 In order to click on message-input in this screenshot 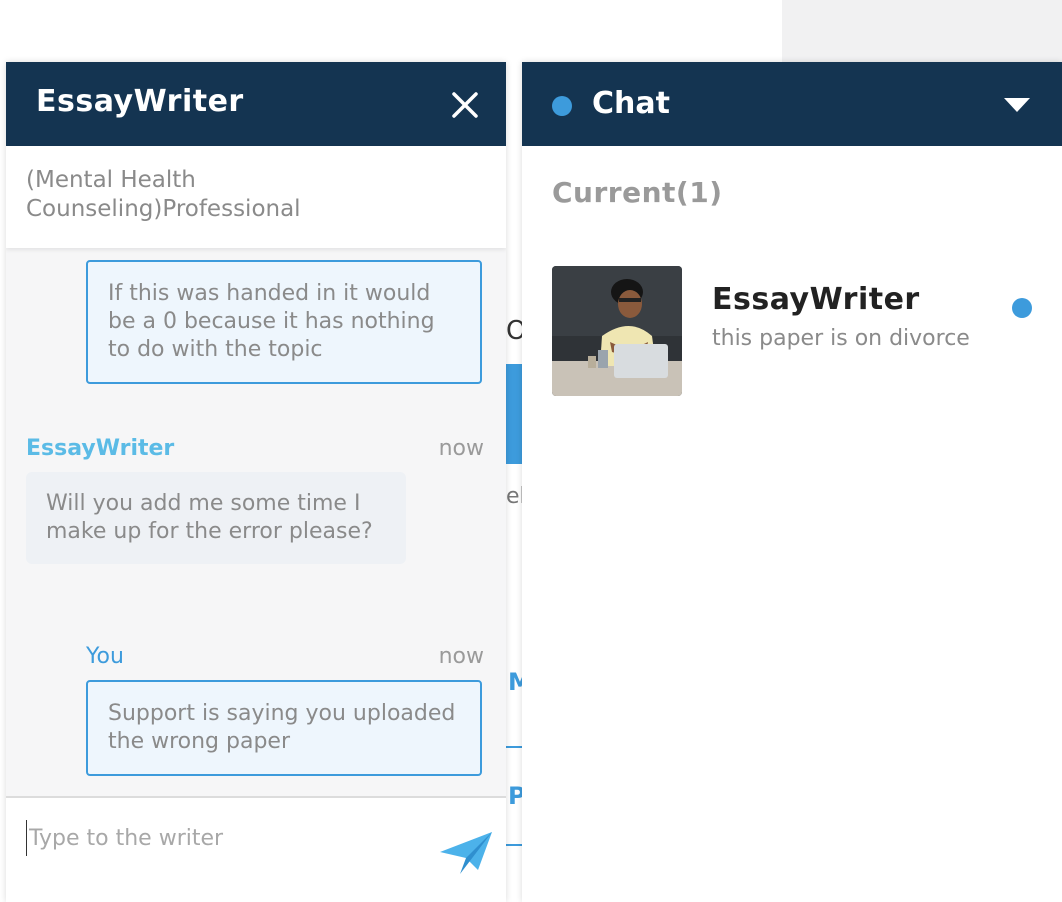, I will do `click(218, 838)`.